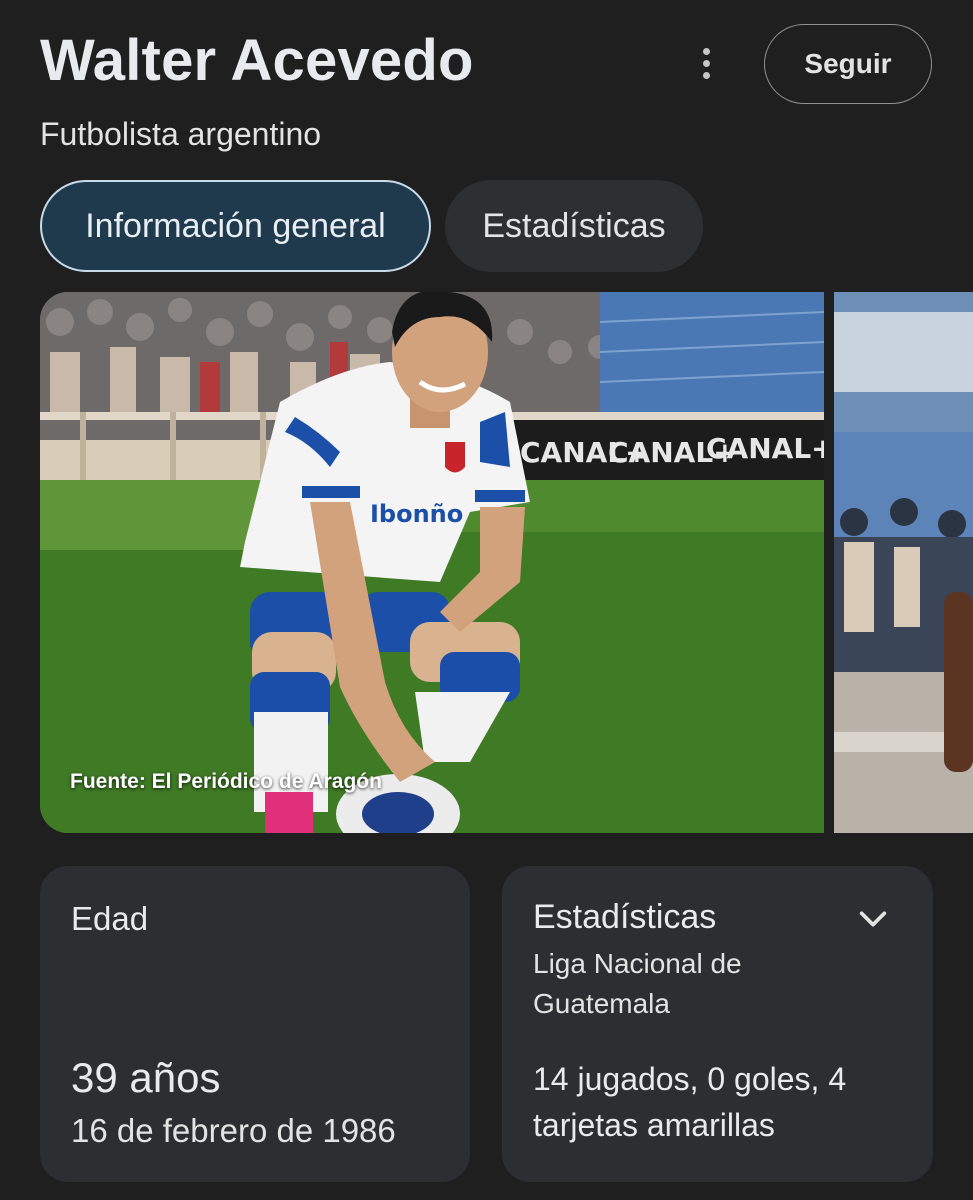 This screenshot has width=973, height=1200. I want to click on svg-text: CANAL+, so click(765, 448).